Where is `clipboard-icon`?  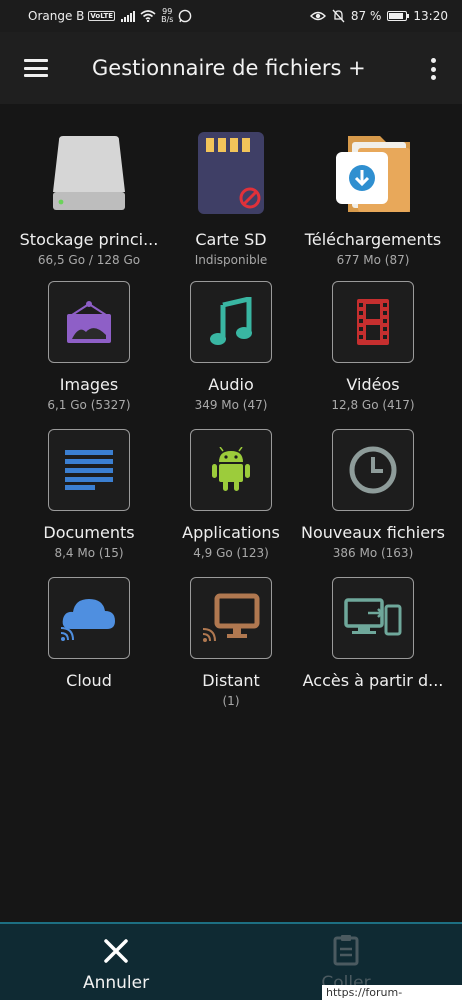
clipboard-icon is located at coordinates (346, 950).